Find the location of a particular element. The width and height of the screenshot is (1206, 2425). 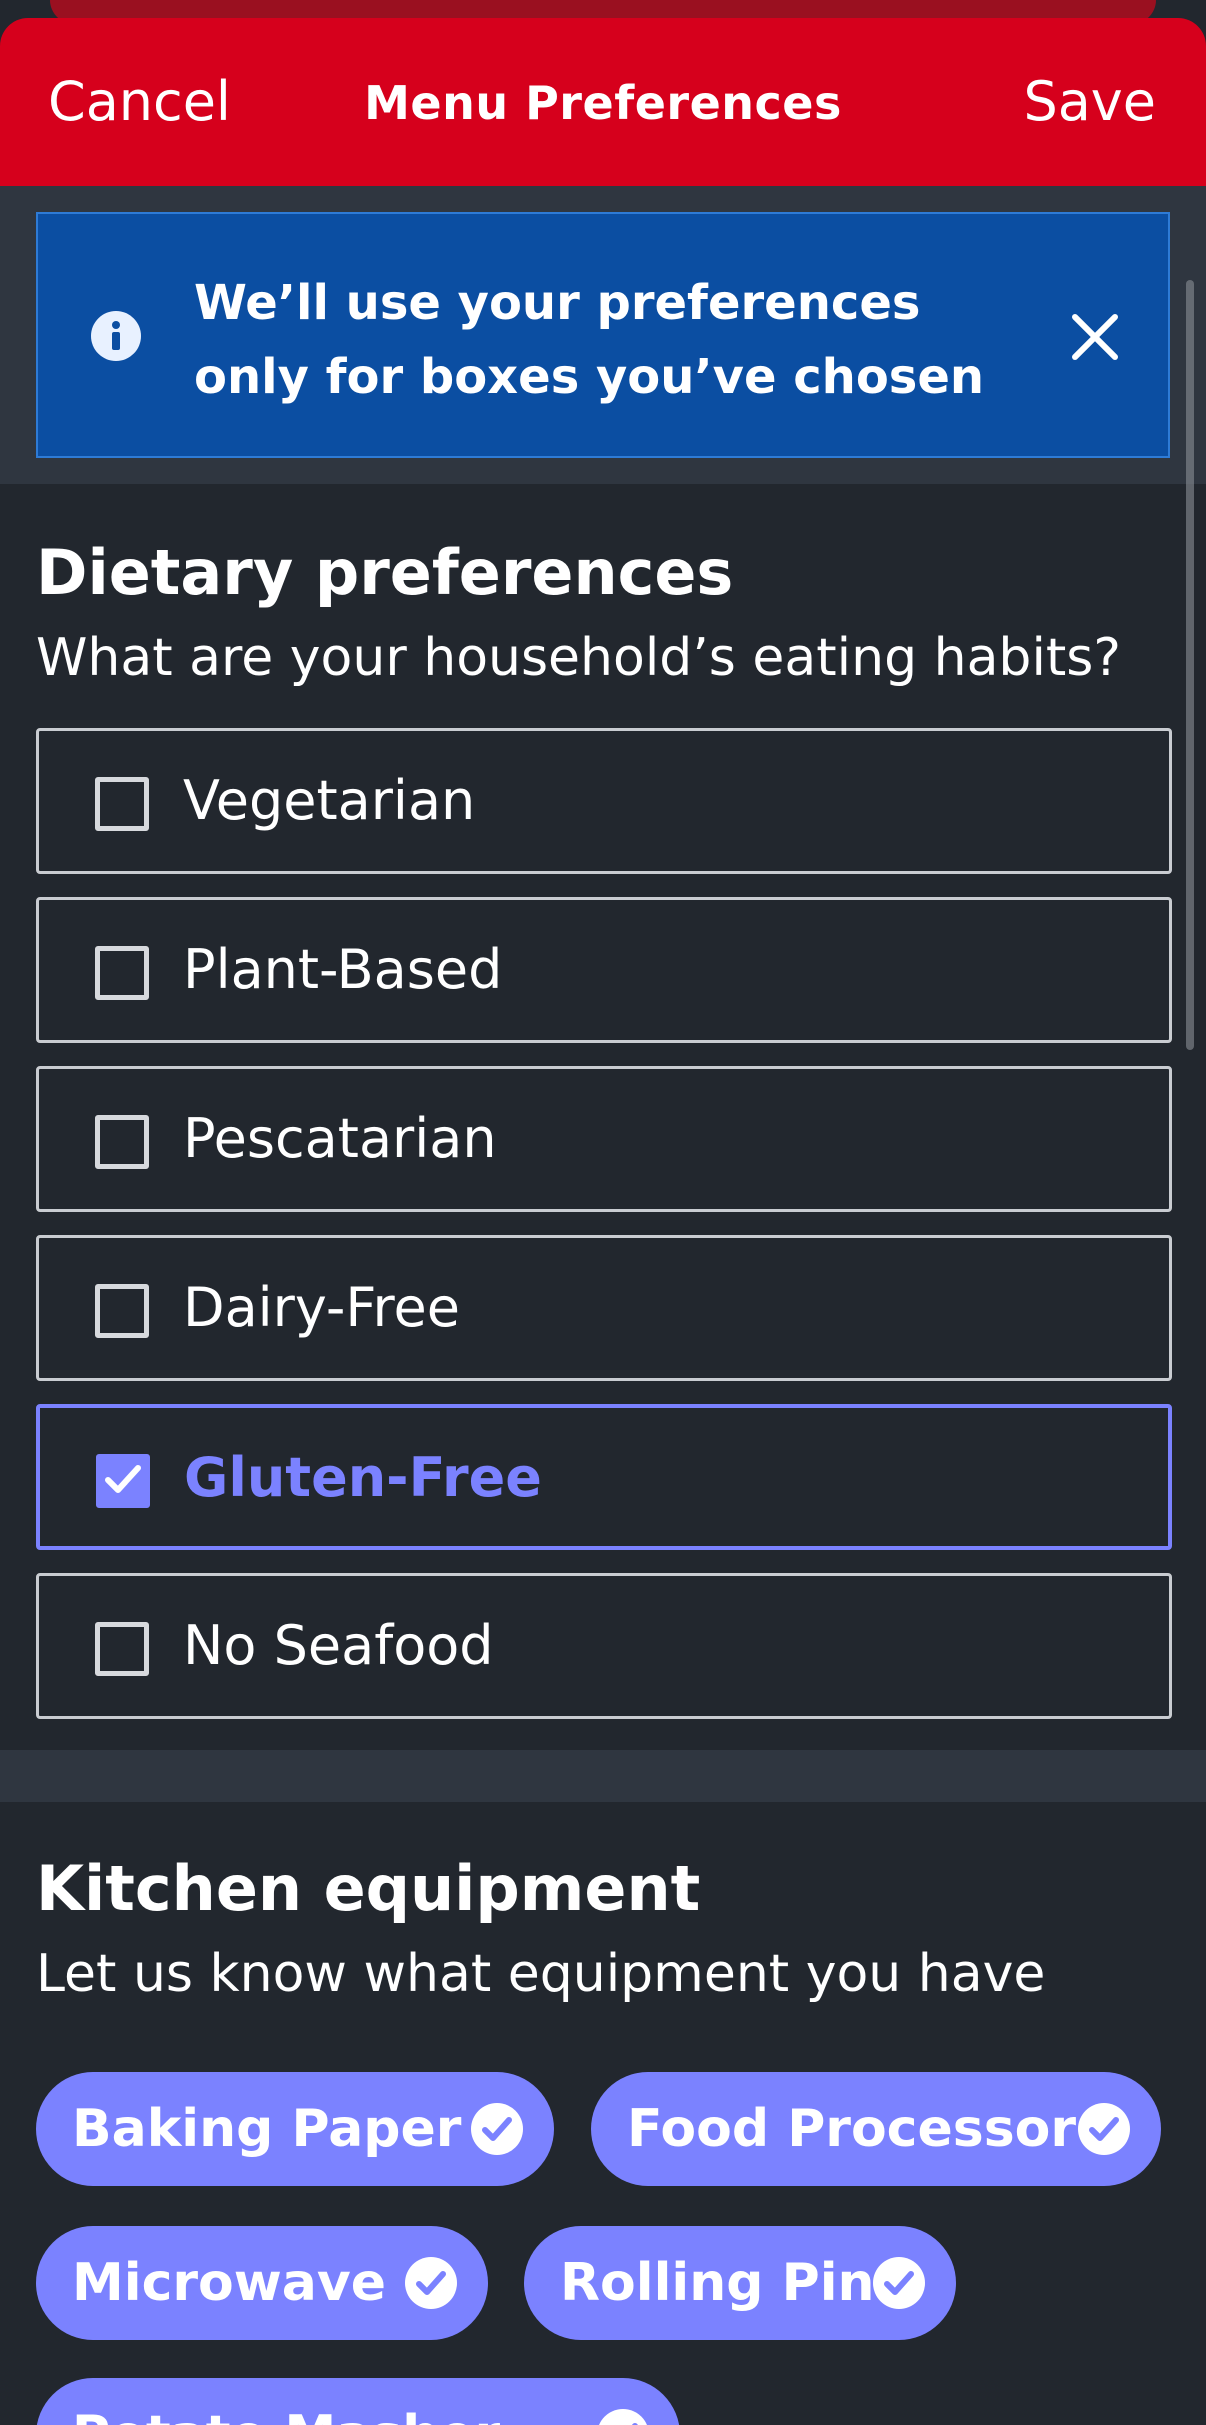

equipment-chip-label: Potato Masher is located at coordinates (286, 2415).